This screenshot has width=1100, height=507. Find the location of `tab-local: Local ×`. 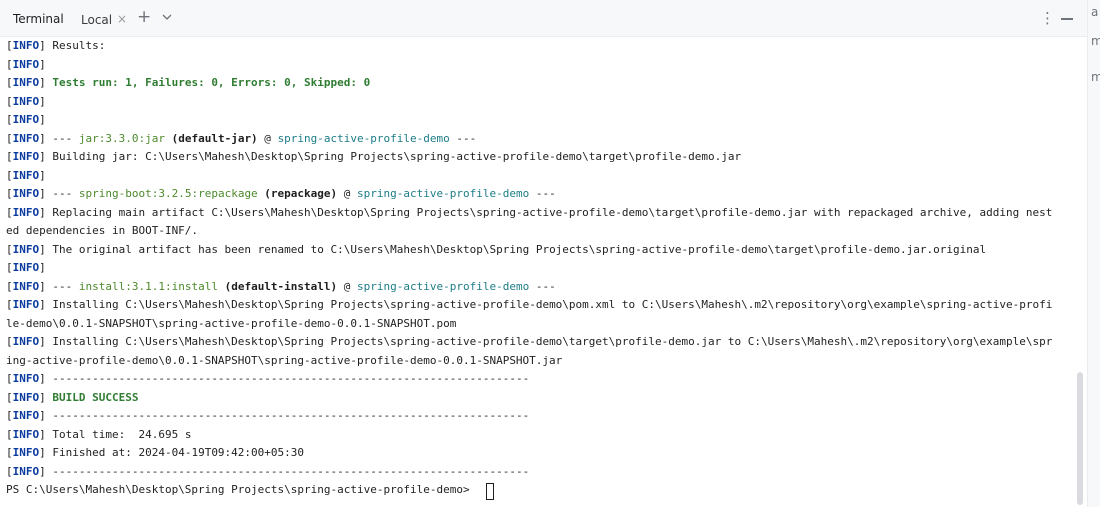

tab-local: Local × is located at coordinates (101, 19).